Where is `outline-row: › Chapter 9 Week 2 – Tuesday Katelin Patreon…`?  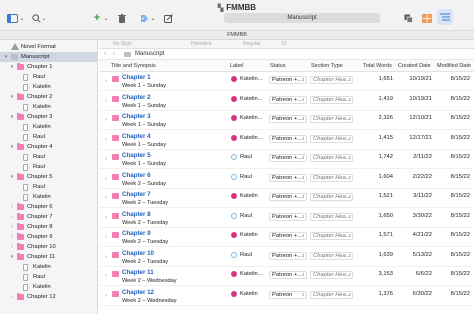 outline-row: › Chapter 9 Week 2 – Tuesday Katelin Patreon… is located at coordinates (286, 237).